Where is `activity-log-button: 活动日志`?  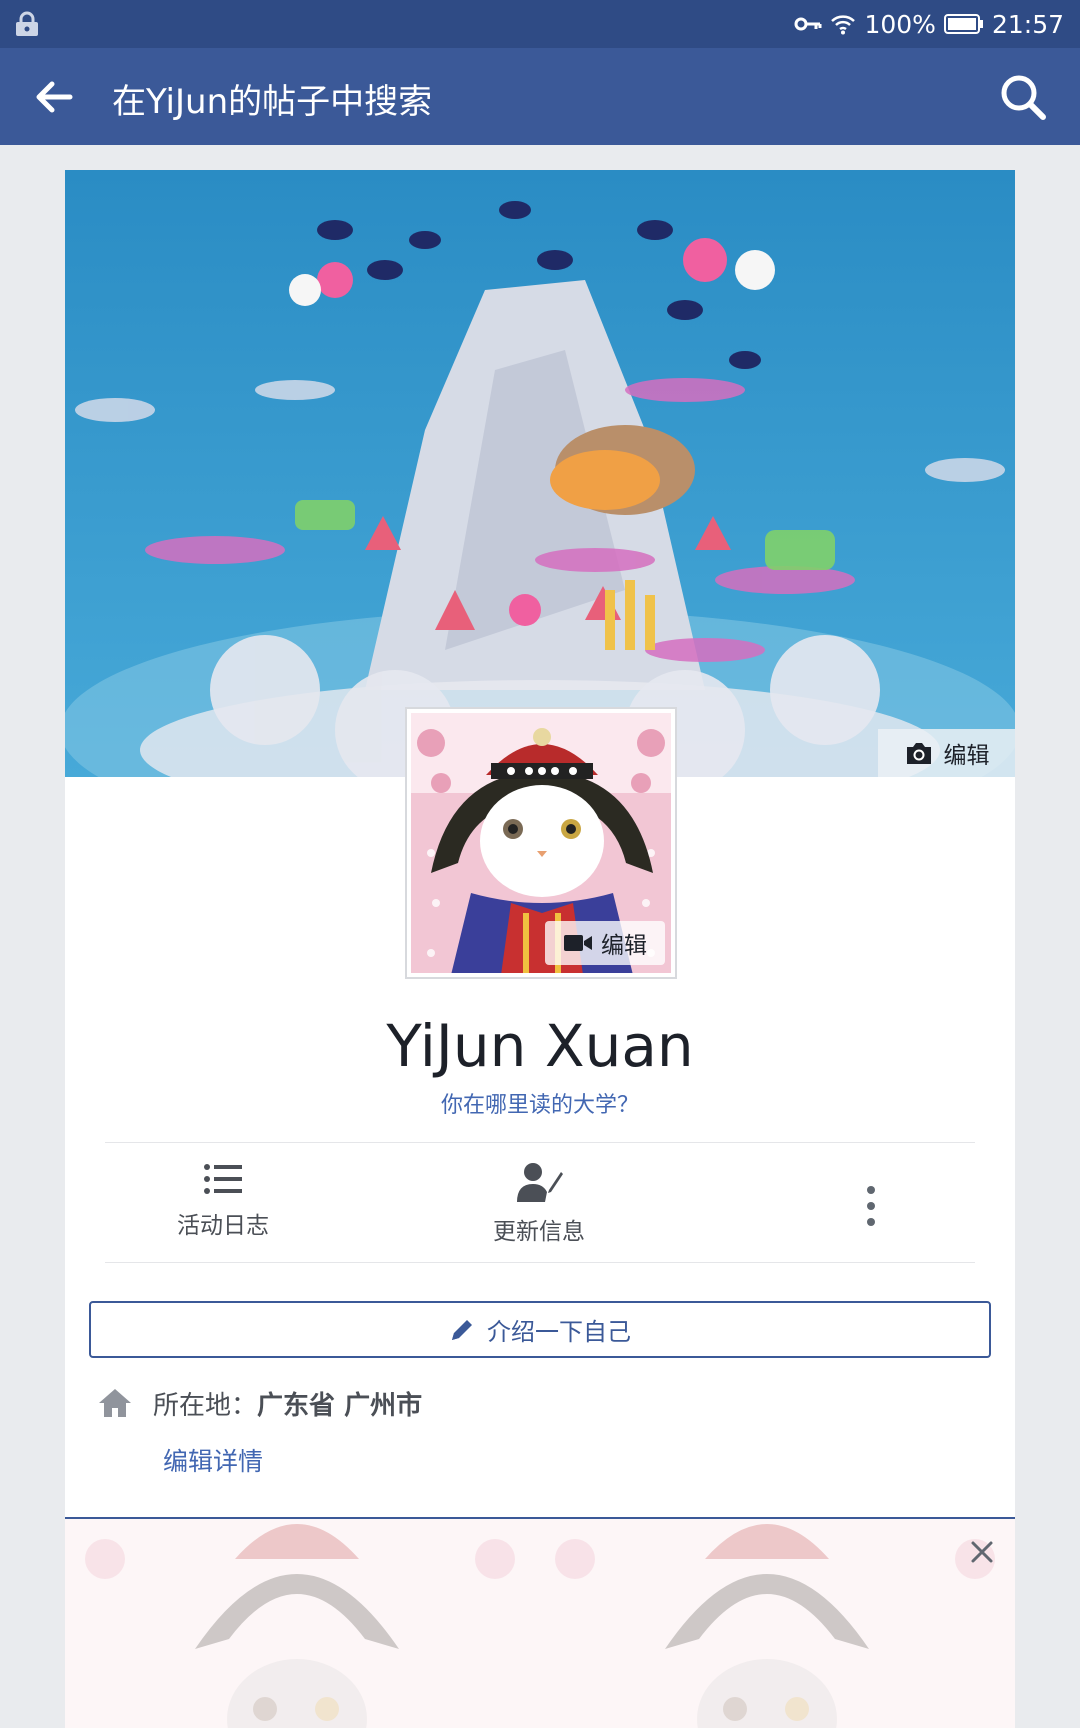 activity-log-button: 活动日志 is located at coordinates (223, 1201).